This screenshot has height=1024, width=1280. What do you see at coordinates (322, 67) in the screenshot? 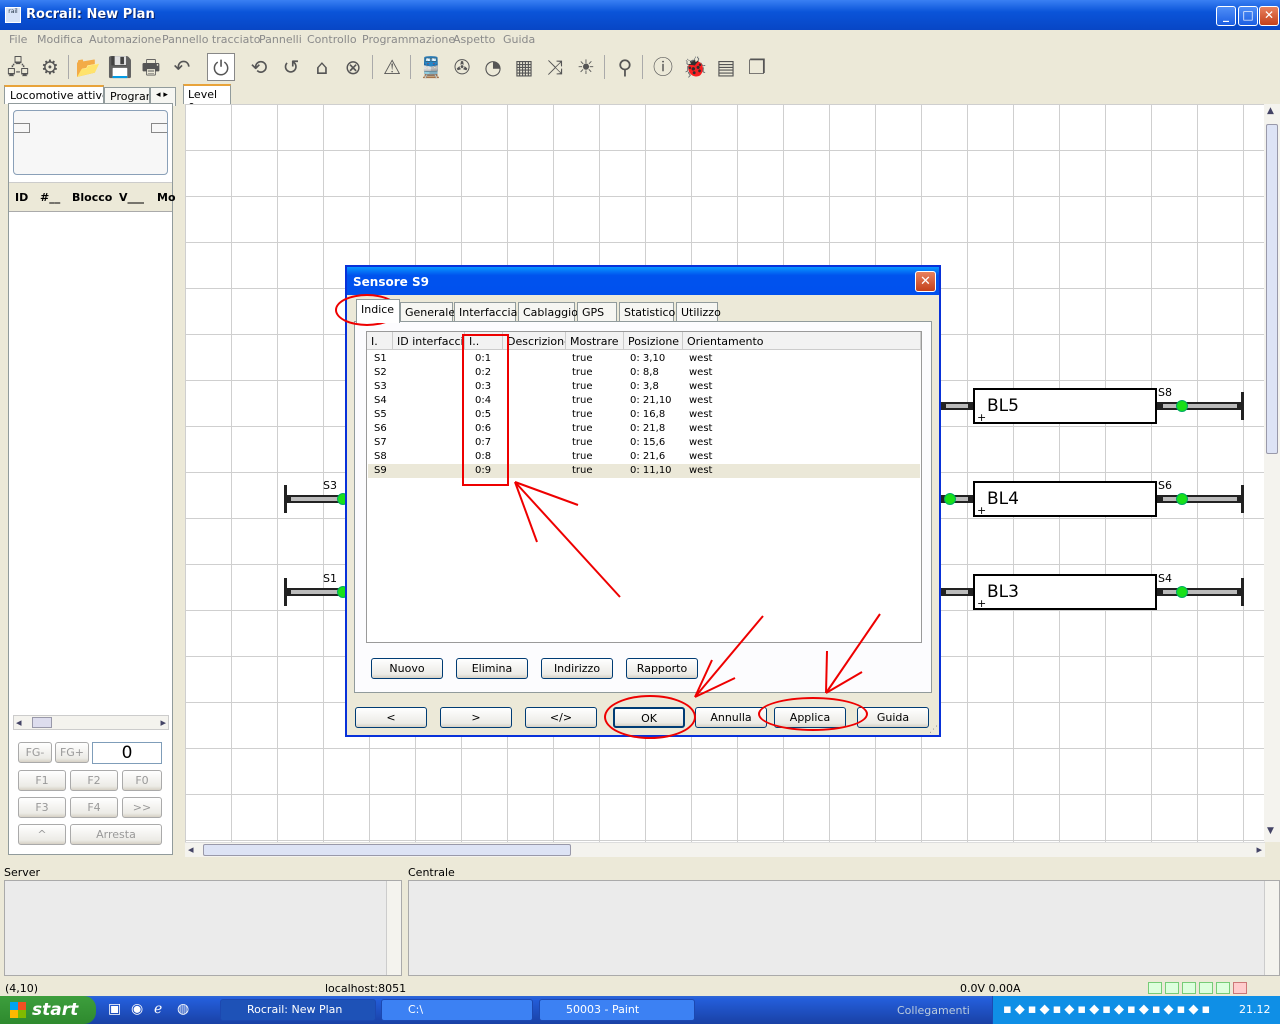
I see `home-icon: ⌂` at bounding box center [322, 67].